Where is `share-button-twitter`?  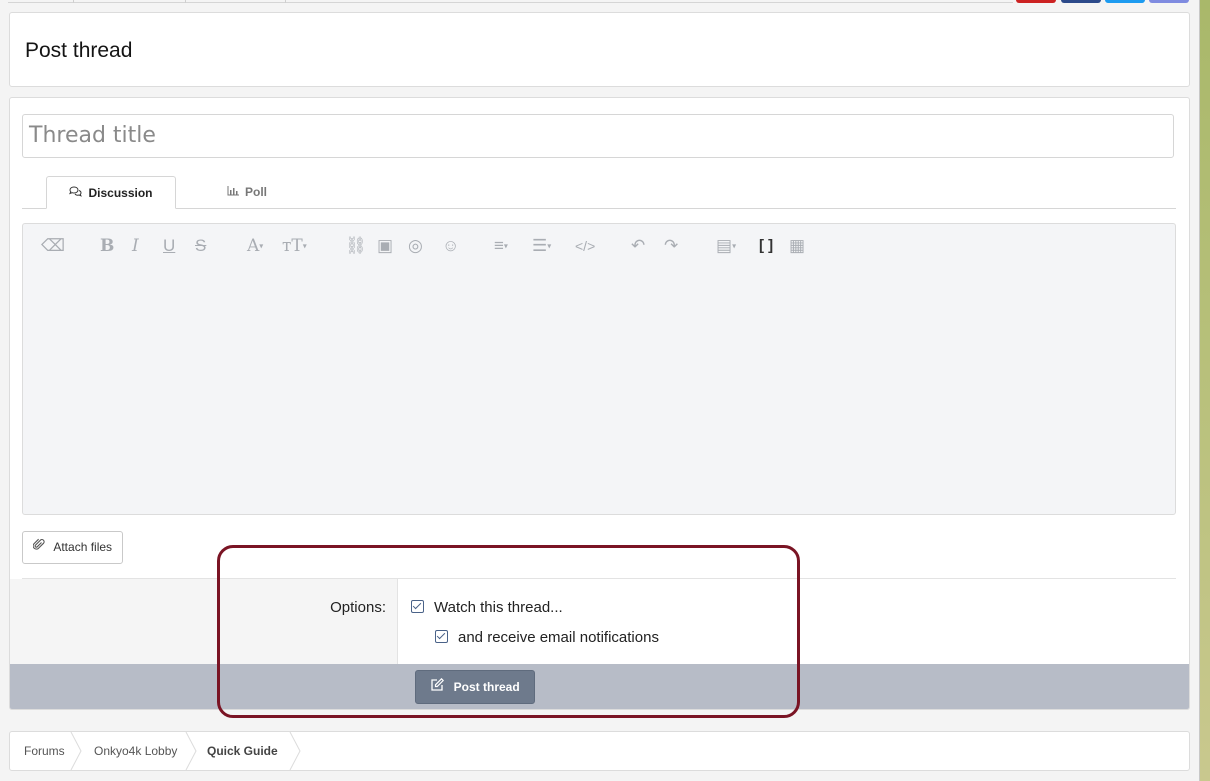 share-button-twitter is located at coordinates (1125, 1).